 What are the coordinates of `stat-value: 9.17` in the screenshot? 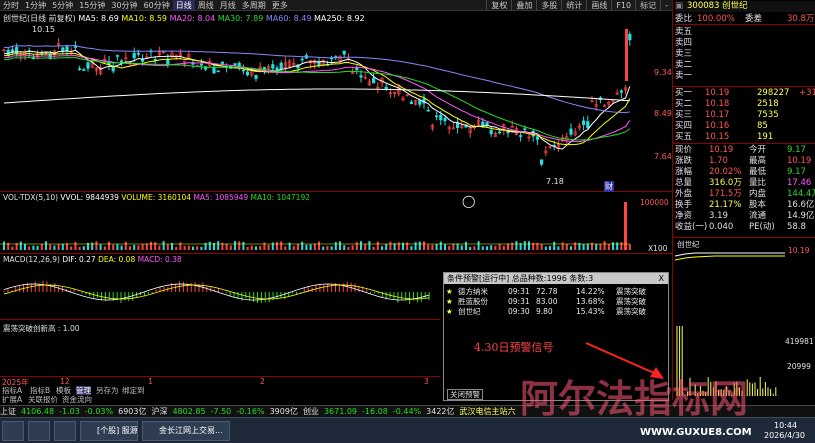 It's located at (796, 172).